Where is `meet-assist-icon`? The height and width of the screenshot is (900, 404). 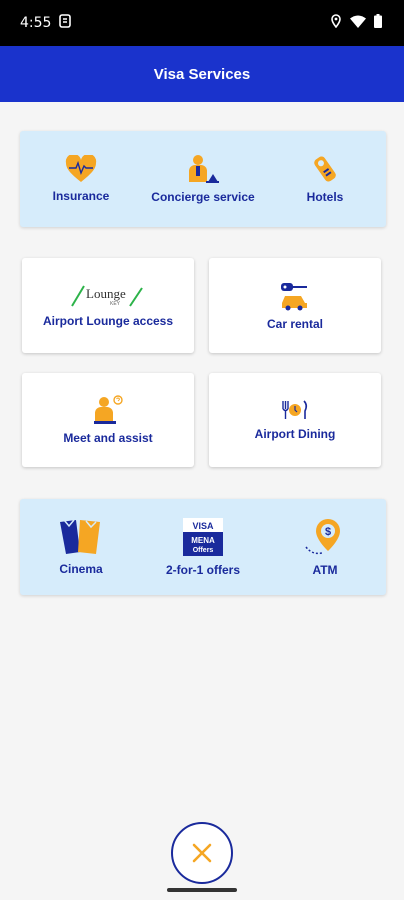 meet-assist-icon is located at coordinates (108, 409).